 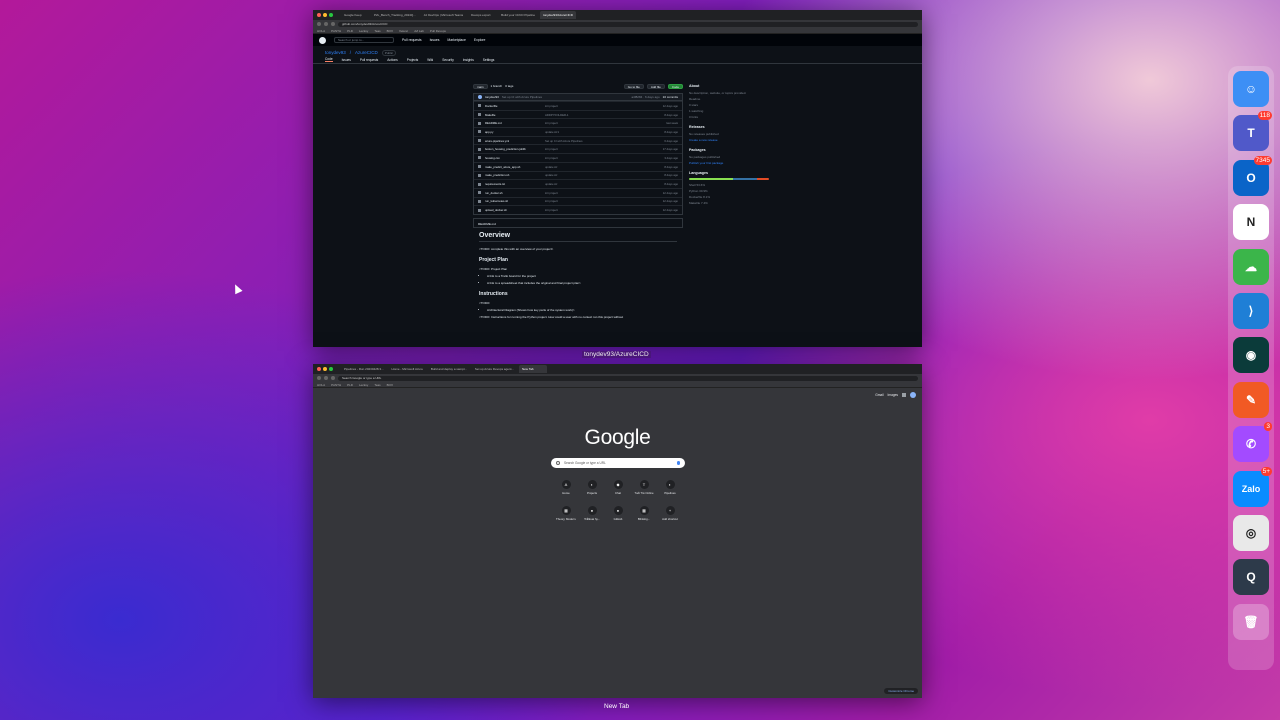 What do you see at coordinates (729, 185) in the screenshot?
I see `language-item: Shell 53.6%` at bounding box center [729, 185].